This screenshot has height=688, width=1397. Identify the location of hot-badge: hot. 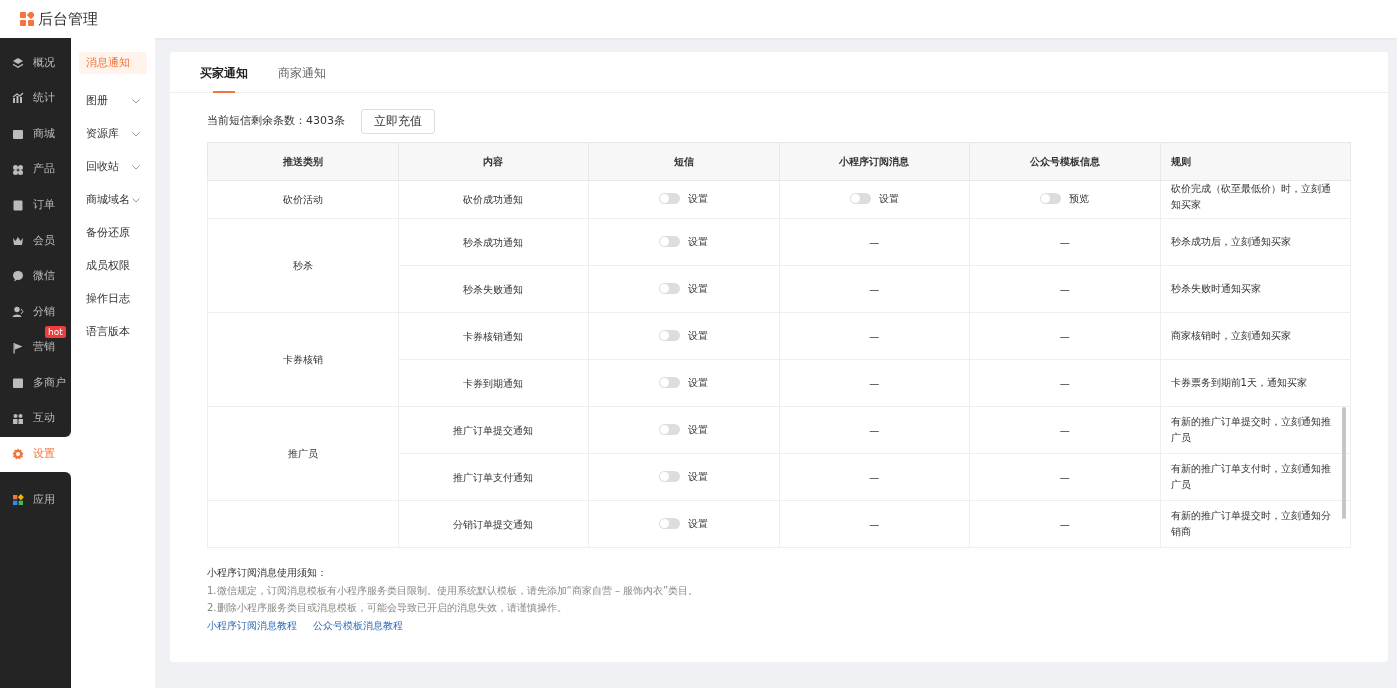
(55, 331).